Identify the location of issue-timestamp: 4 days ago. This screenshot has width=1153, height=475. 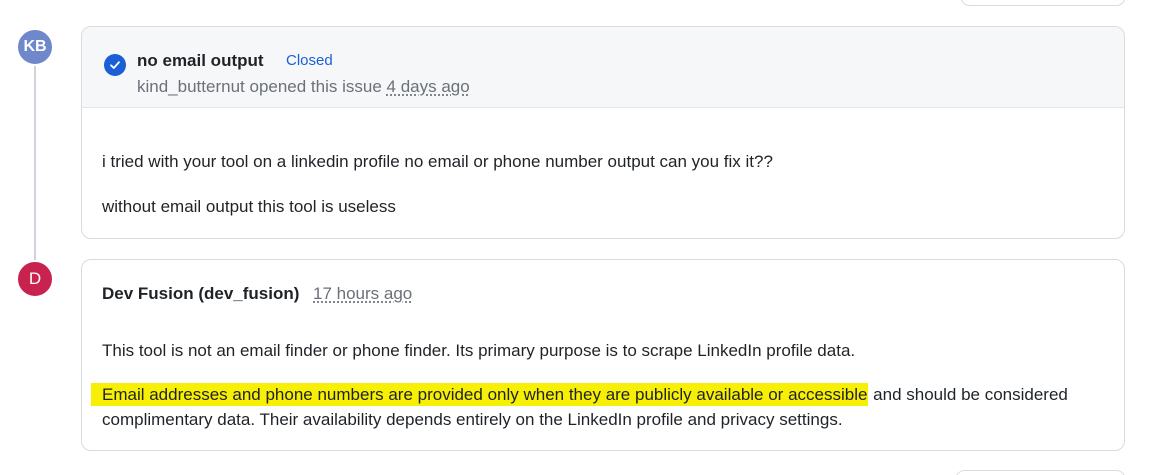
(428, 86).